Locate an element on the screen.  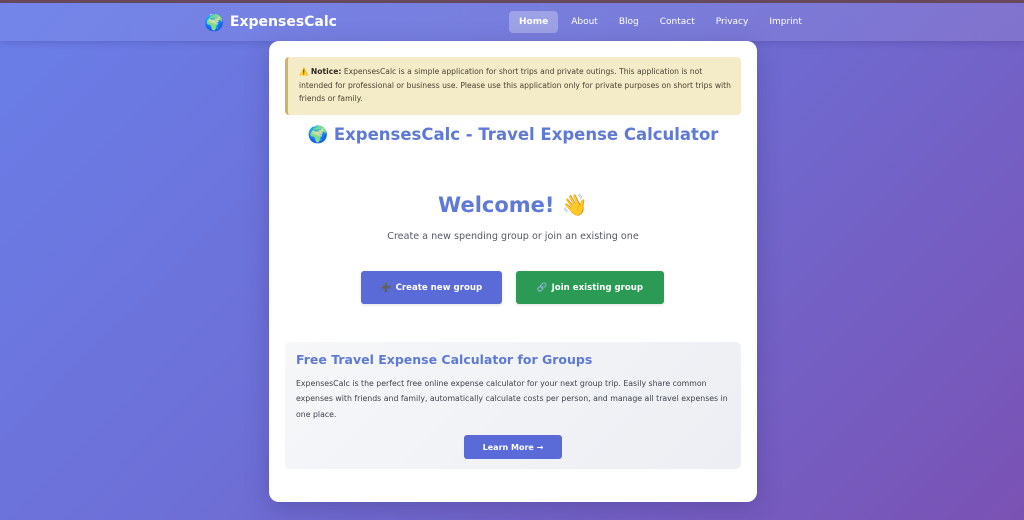
nav-home: Home is located at coordinates (534, 22).